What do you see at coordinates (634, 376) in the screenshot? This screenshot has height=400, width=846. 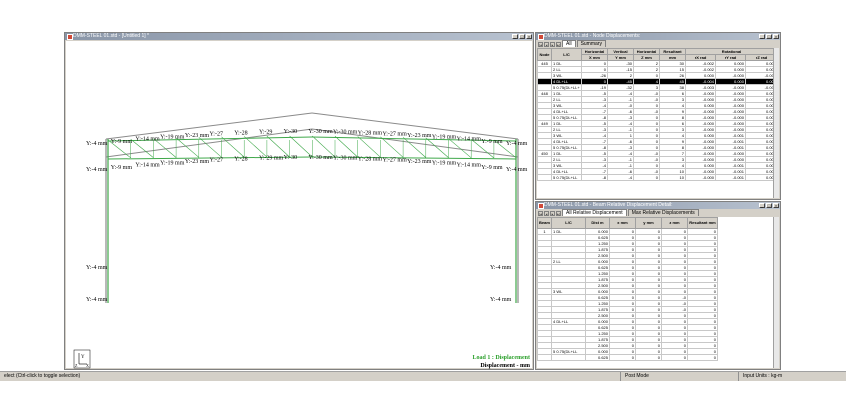 I see `status-mode: Post Mode` at bounding box center [634, 376].